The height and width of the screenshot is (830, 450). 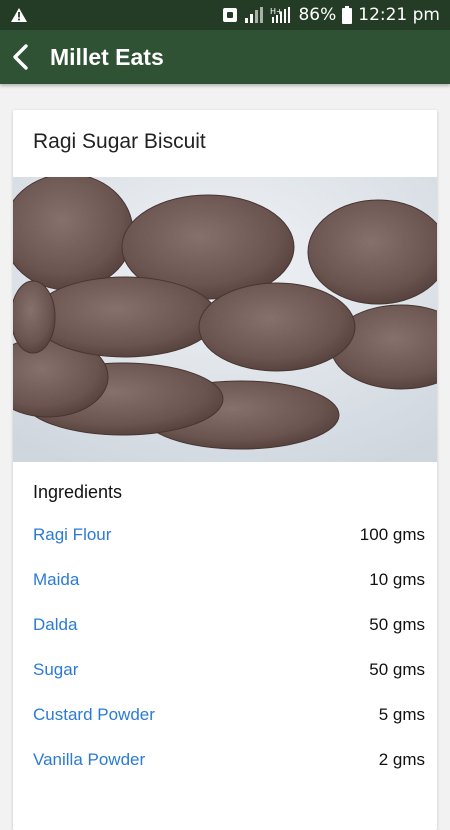 What do you see at coordinates (392, 534) in the screenshot?
I see `ingredient-quantity: 100 gms` at bounding box center [392, 534].